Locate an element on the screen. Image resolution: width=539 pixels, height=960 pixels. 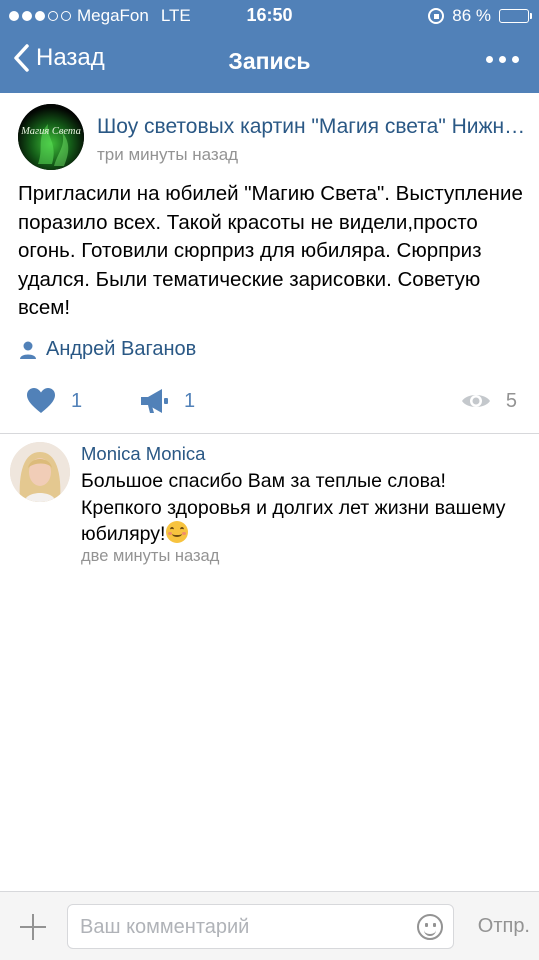
status-bar: MegaFon LTE 16:50 86 % is located at coordinates (269, 16).